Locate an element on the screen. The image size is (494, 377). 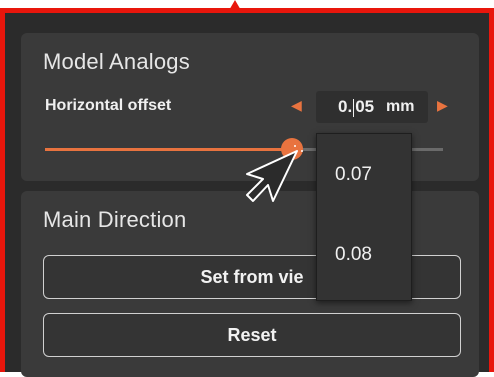
offset-value: 0. 05 is located at coordinates (356, 107).